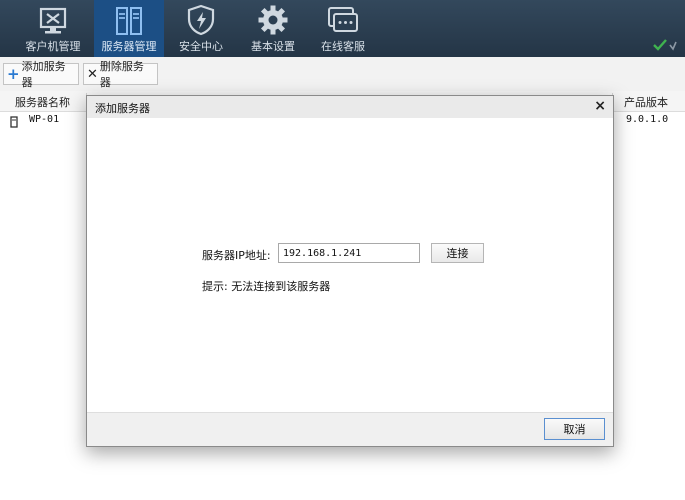 This screenshot has width=685, height=500. Describe the element at coordinates (129, 18) in the screenshot. I see `server-icon` at that location.